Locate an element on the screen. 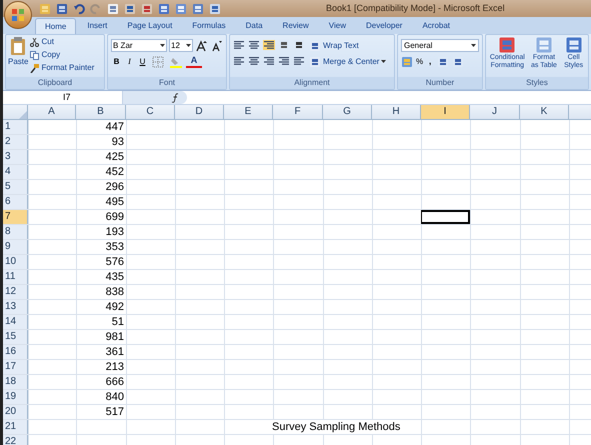 Image resolution: width=591 pixels, height=445 pixels. row-header: 2 is located at coordinates (15, 142).